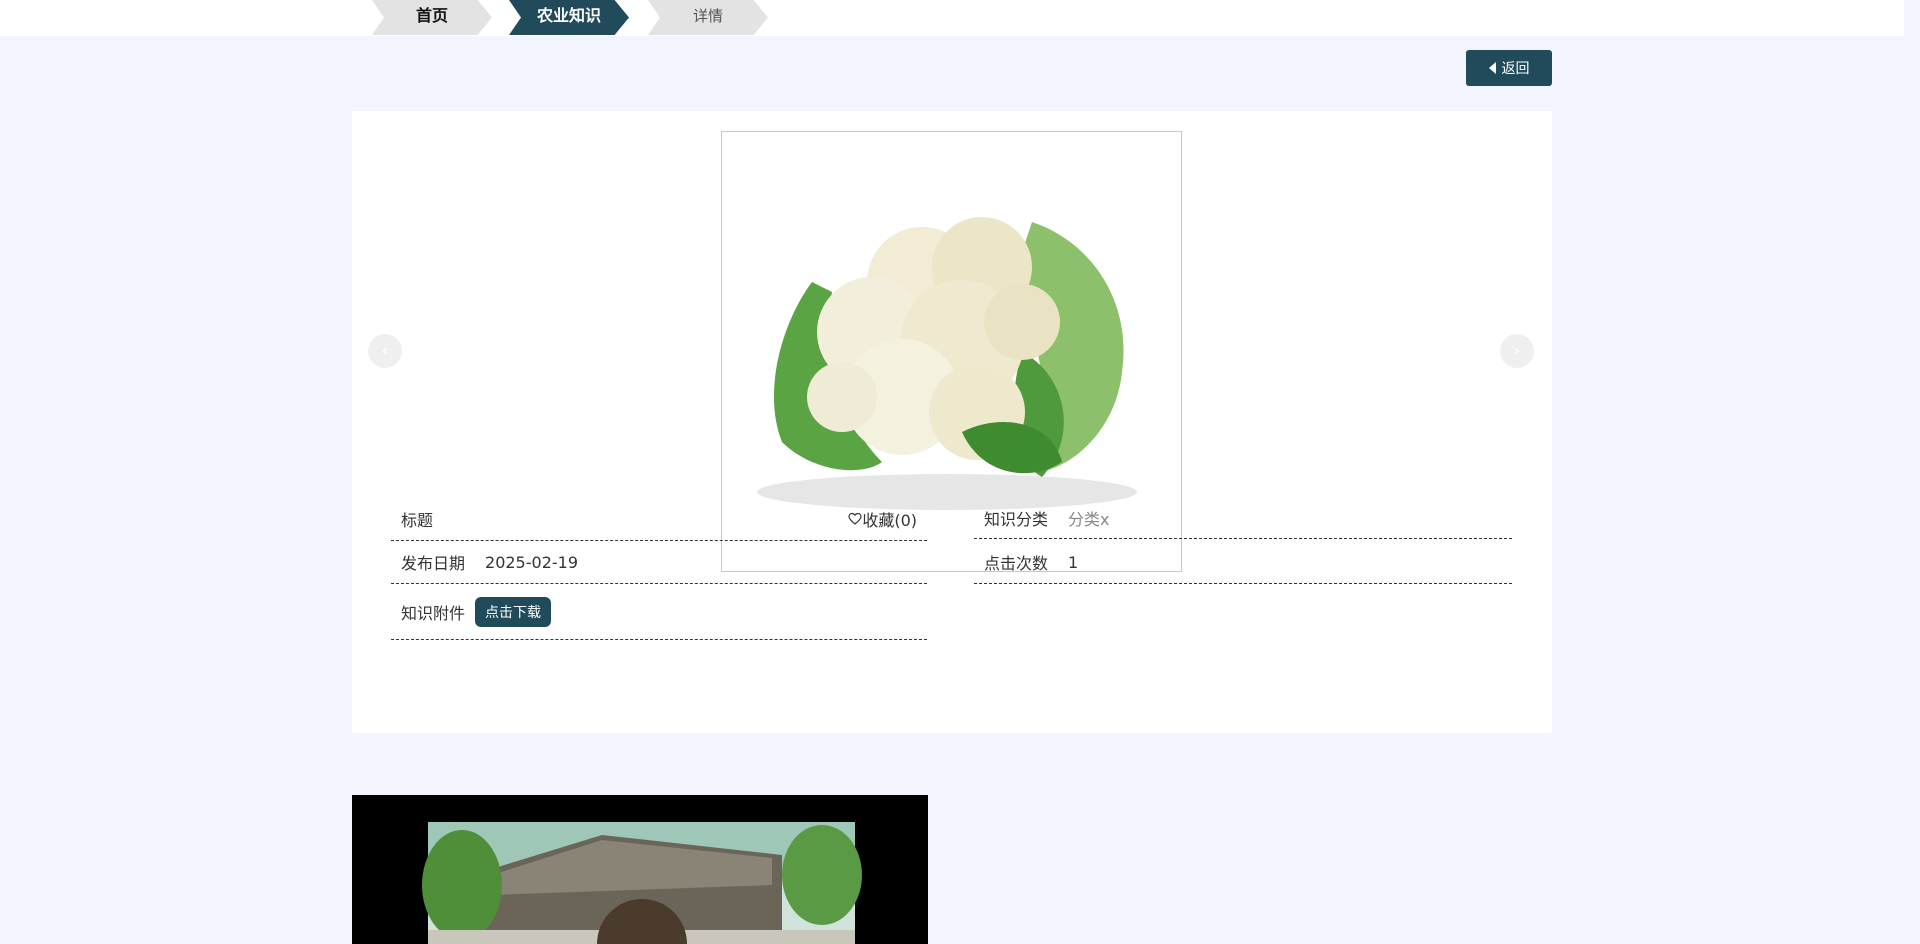 This screenshot has height=944, width=1920. I want to click on video-player, so click(640, 869).